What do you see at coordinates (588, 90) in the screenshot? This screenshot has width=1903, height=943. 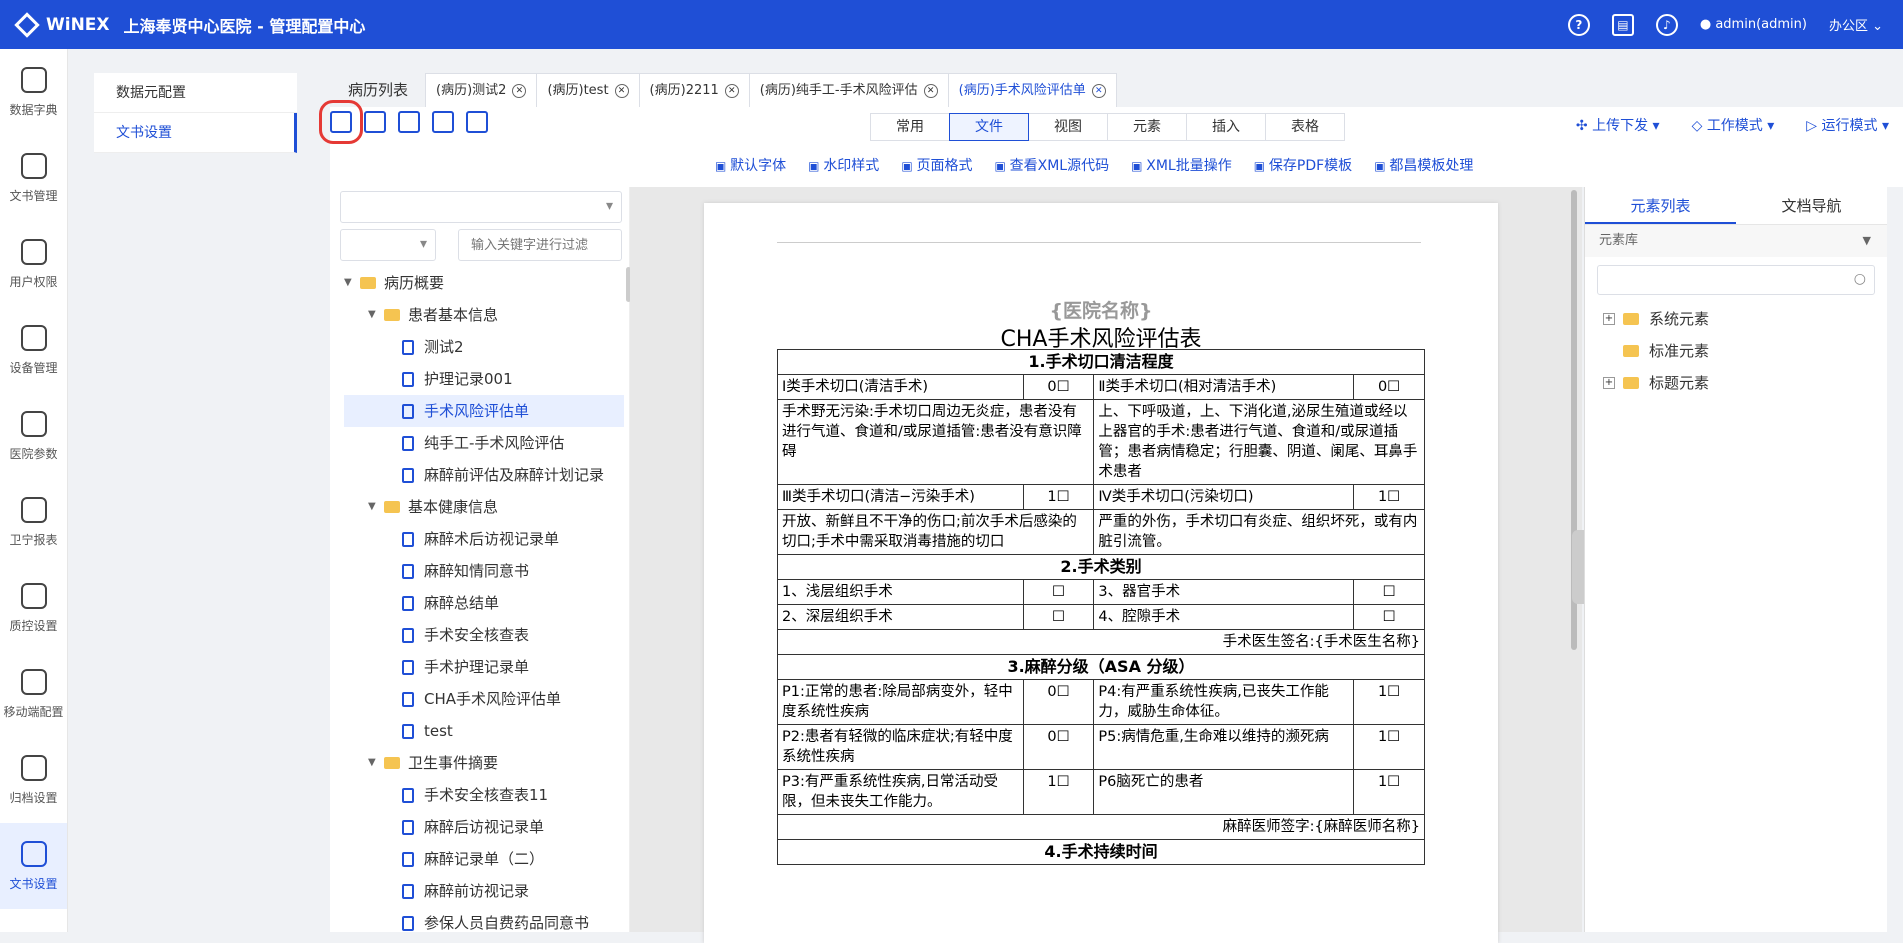 I see `tab-test: (病历)test ✕` at bounding box center [588, 90].